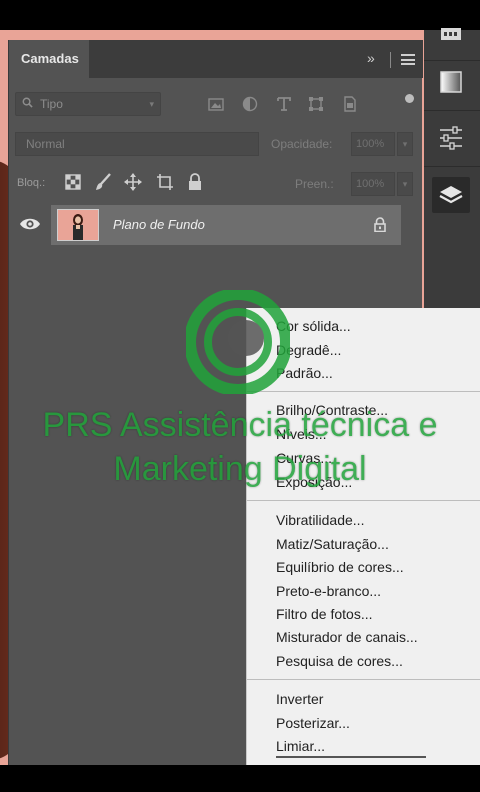  I want to click on fill-label: Preen.:, so click(314, 184).